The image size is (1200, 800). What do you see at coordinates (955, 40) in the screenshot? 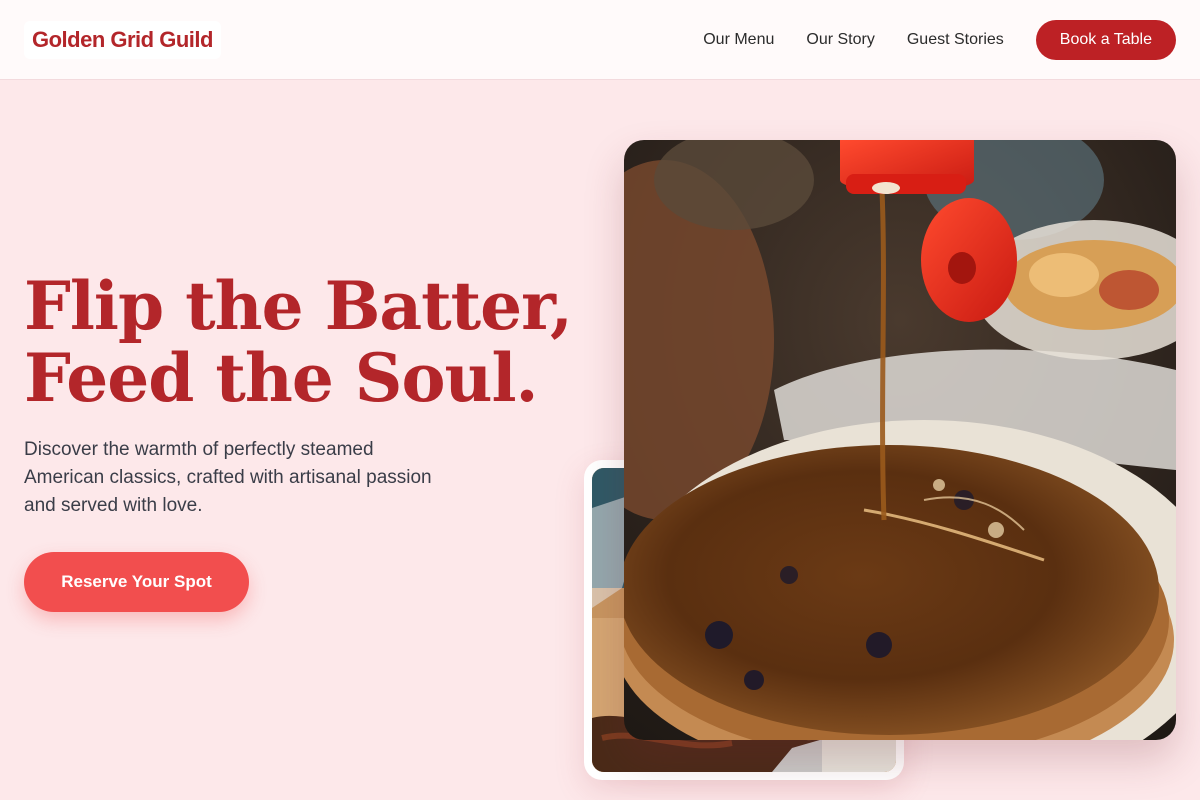
I see `nav-link-guest-stories: Guest Stories` at bounding box center [955, 40].